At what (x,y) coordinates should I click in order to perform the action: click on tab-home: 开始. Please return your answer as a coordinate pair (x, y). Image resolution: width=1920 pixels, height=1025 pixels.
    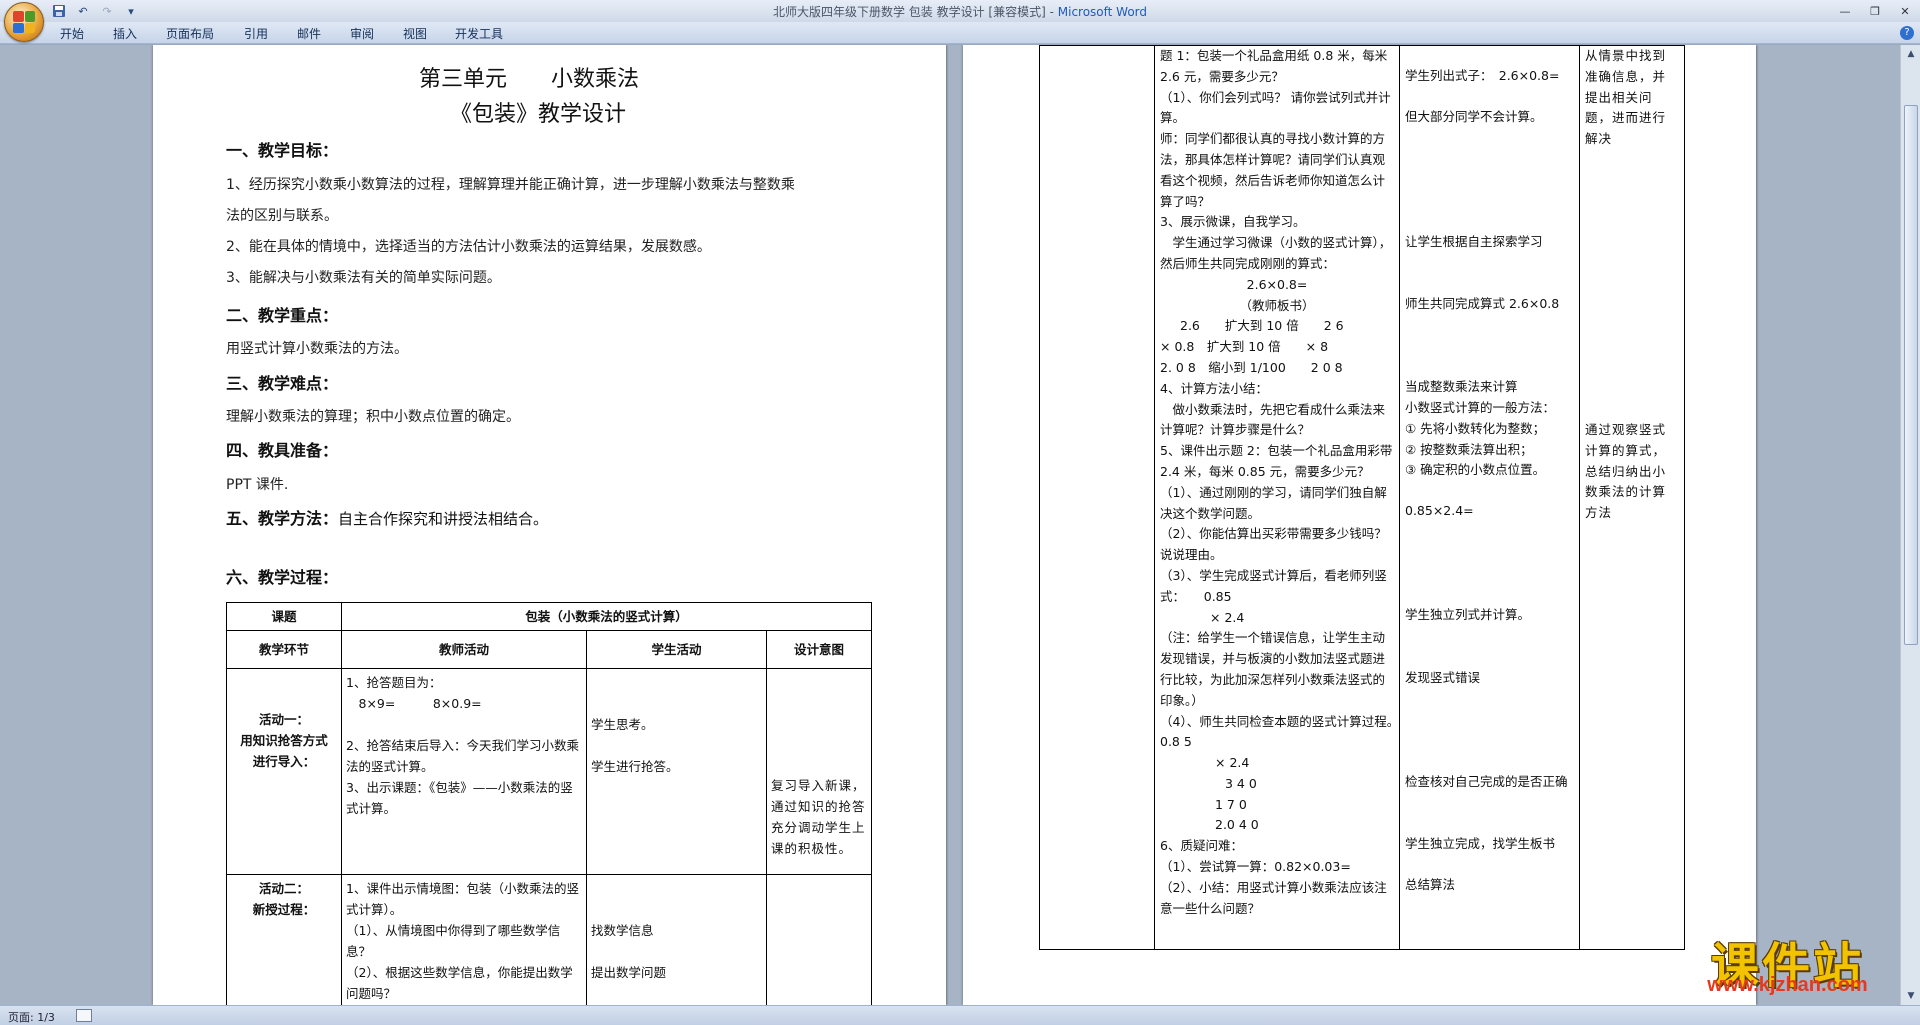
    Looking at the image, I should click on (72, 33).